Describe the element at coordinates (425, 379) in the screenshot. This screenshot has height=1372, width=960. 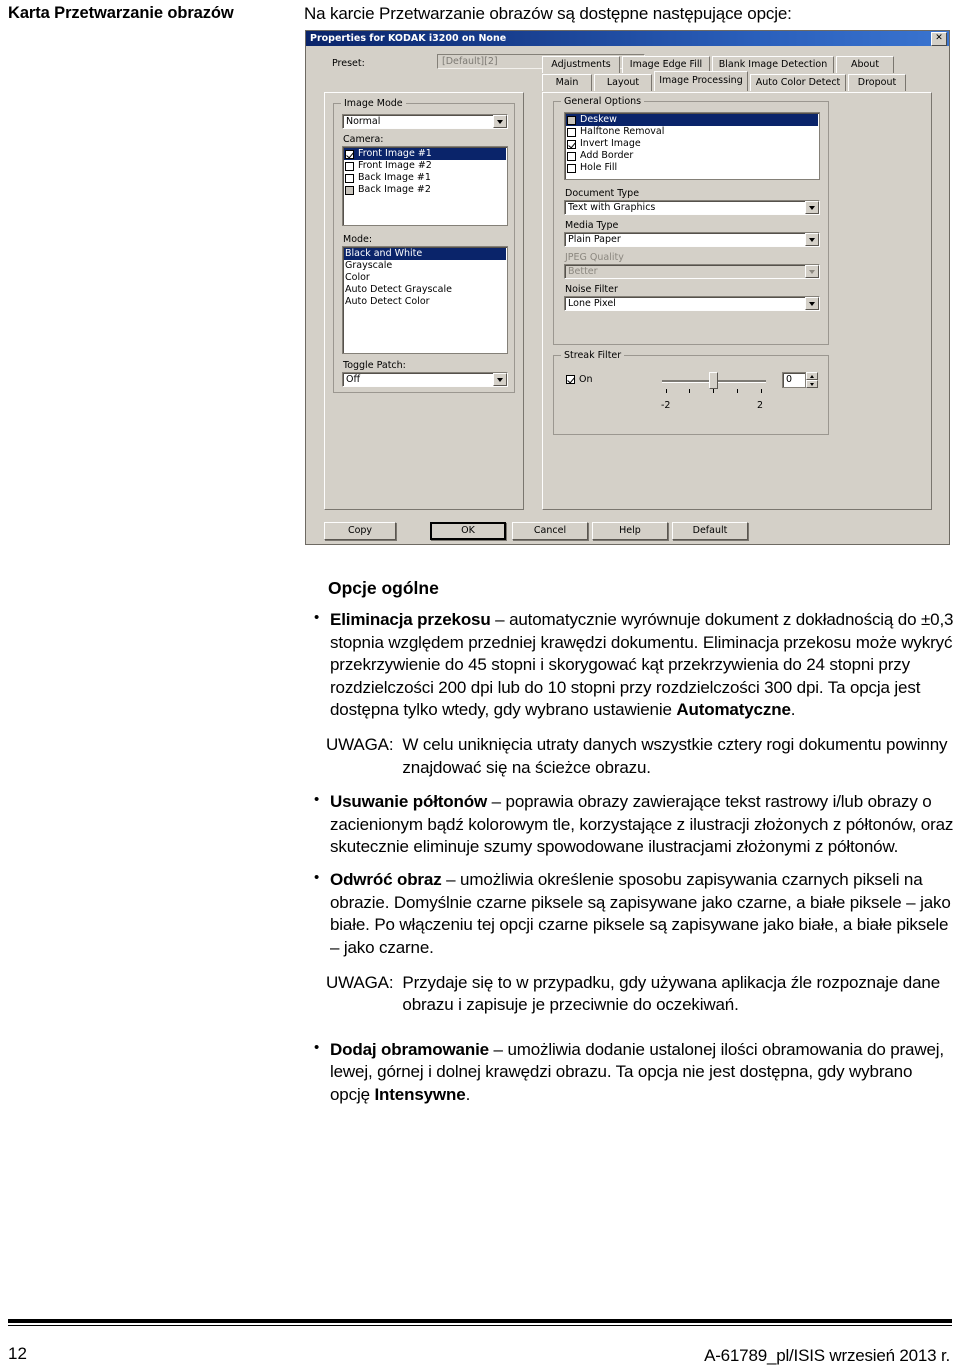
I see `toggle-patch-combo: Off` at that location.